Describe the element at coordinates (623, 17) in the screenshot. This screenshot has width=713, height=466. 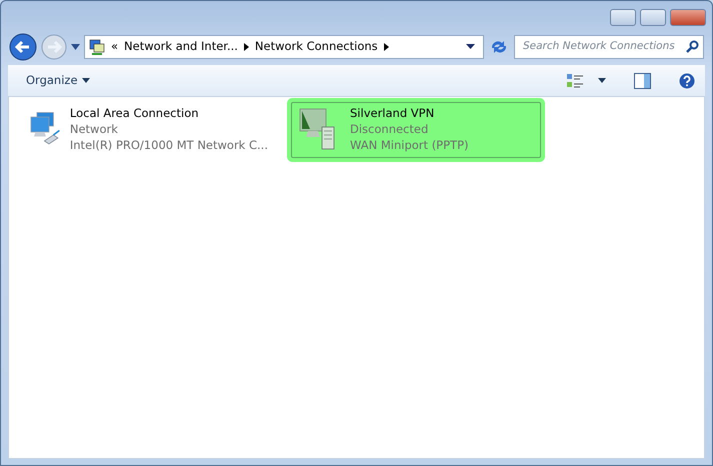
I see `minimize-button` at that location.